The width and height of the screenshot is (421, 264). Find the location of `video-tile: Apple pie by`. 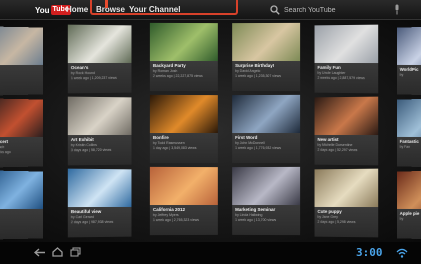

video-tile: Apple pie by is located at coordinates (408, 205).